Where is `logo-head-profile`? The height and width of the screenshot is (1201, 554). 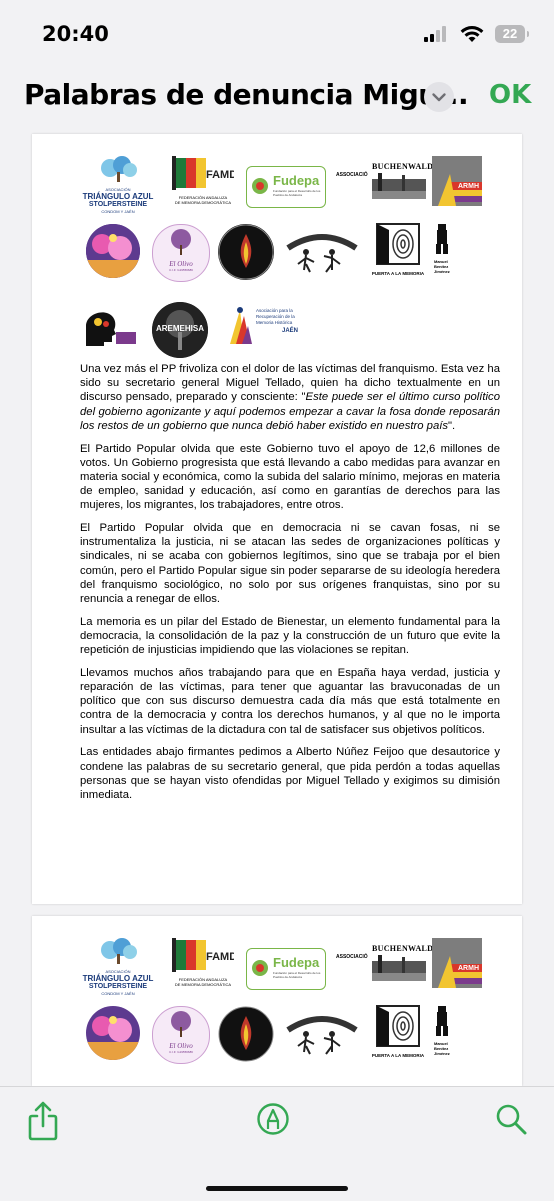
logo-head-profile is located at coordinates (109, 328).